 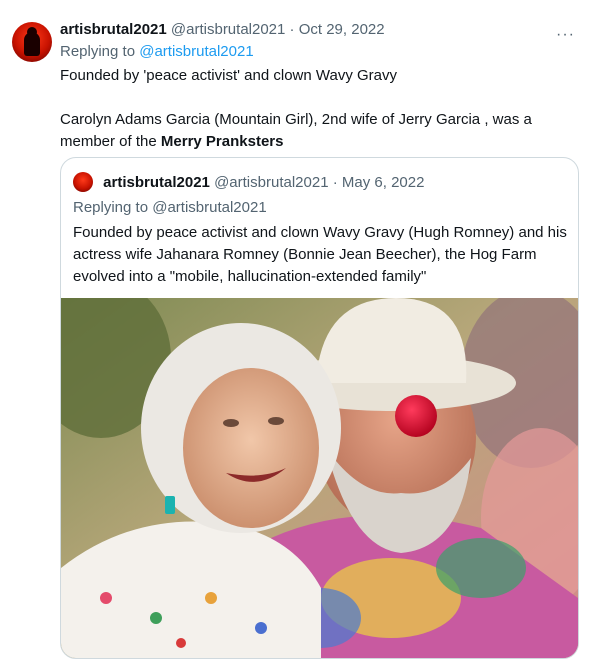 I want to click on display-name: artisbrutal2021, so click(x=113, y=29).